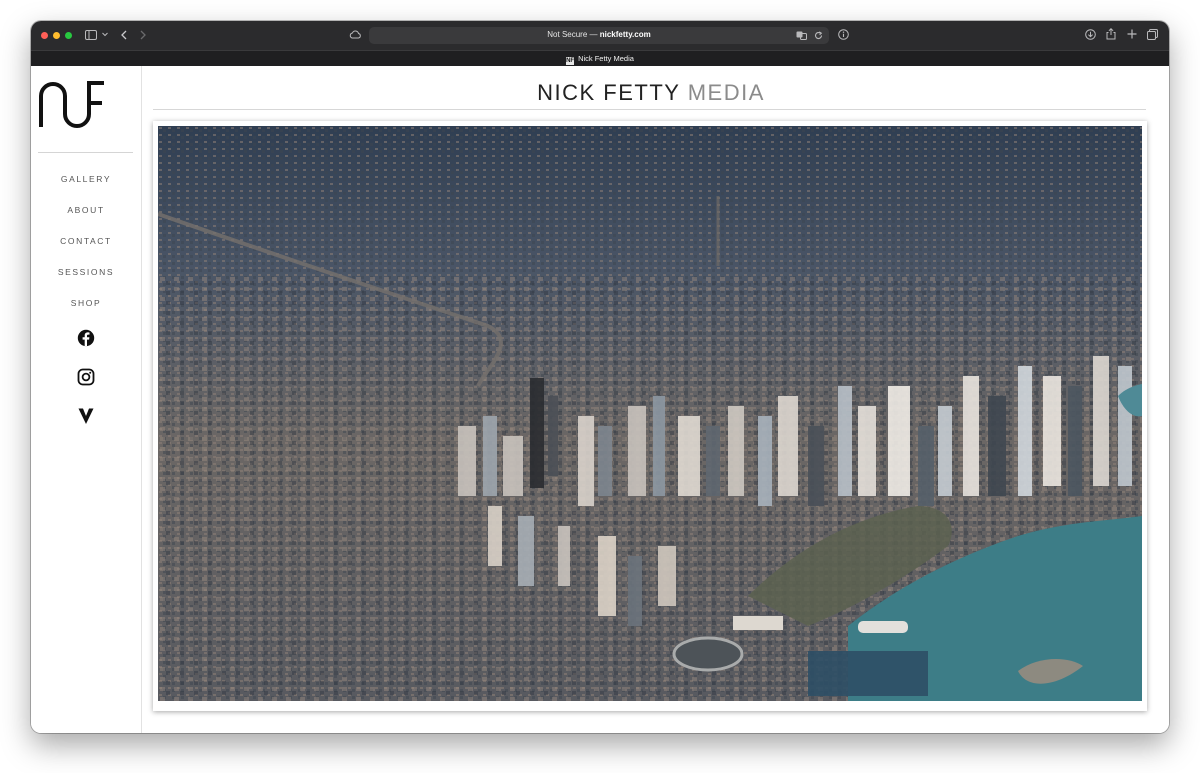 The image size is (1200, 773). What do you see at coordinates (1090, 34) in the screenshot?
I see `downloads-icon` at bounding box center [1090, 34].